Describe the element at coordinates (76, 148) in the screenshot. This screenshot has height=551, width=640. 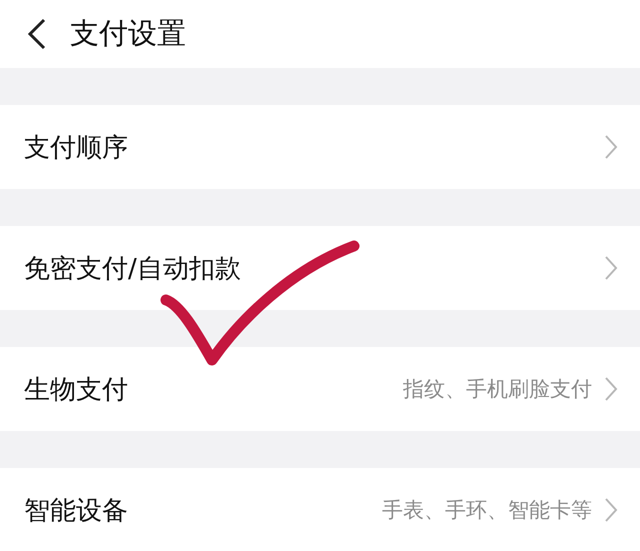
I see `row-label: 支付顺序` at that location.